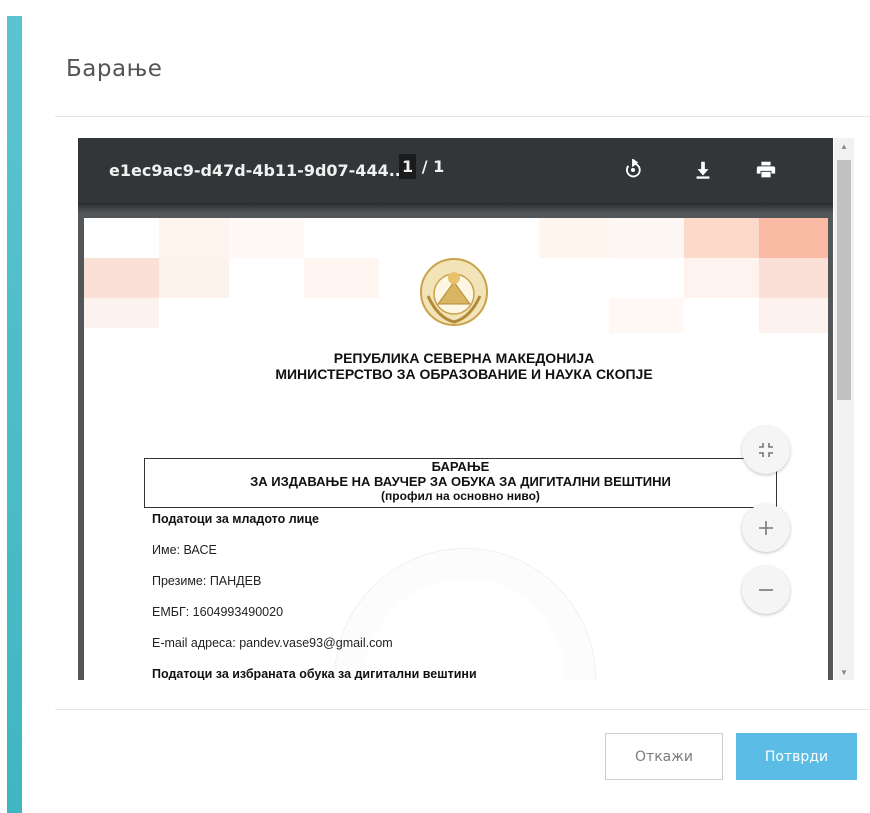 This screenshot has height=813, width=870. Describe the element at coordinates (664, 756) in the screenshot. I see `cancel-button: Откажи` at that location.